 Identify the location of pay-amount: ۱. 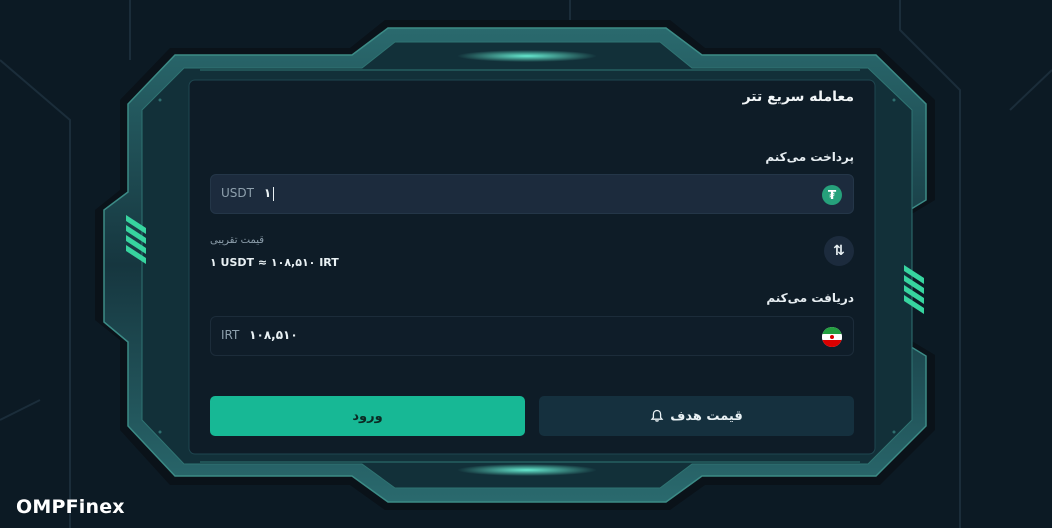
(267, 193).